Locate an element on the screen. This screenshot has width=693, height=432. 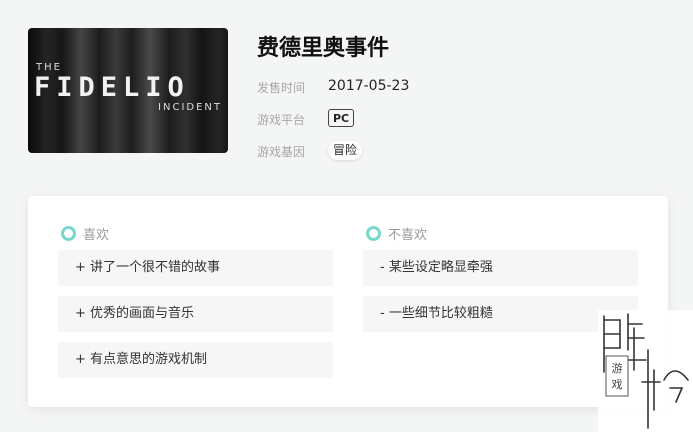
likes-header: 喜欢 is located at coordinates (85, 233).